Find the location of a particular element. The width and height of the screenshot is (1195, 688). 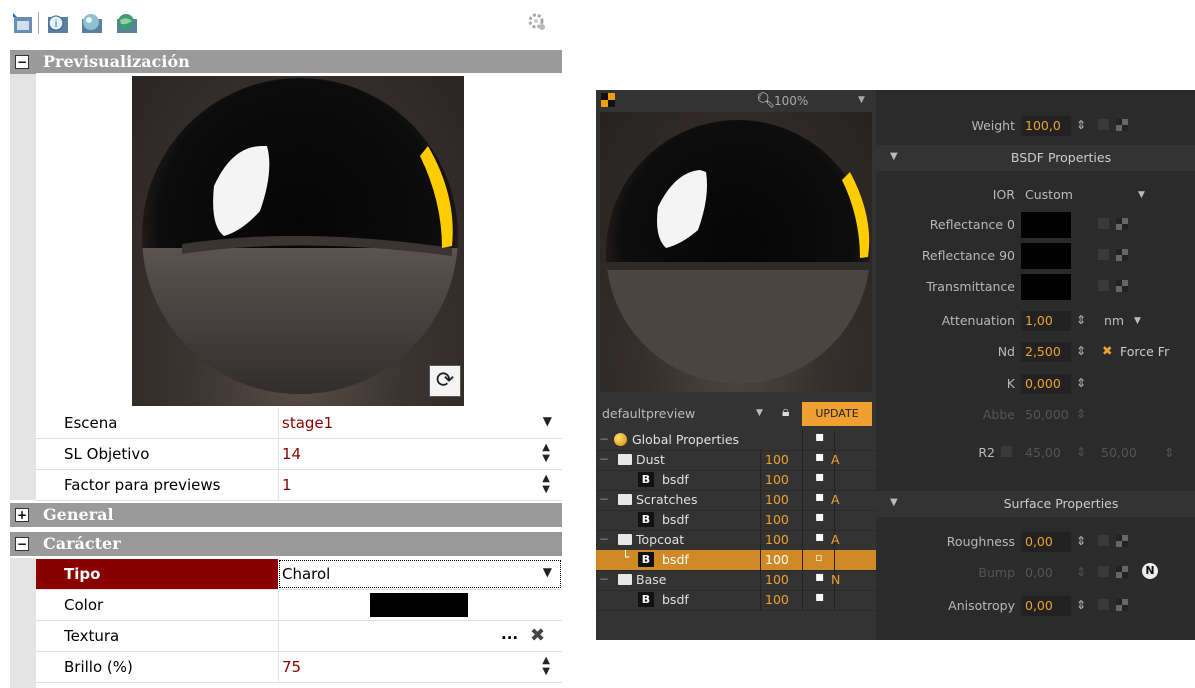

checker-bg-icon is located at coordinates (608, 100).